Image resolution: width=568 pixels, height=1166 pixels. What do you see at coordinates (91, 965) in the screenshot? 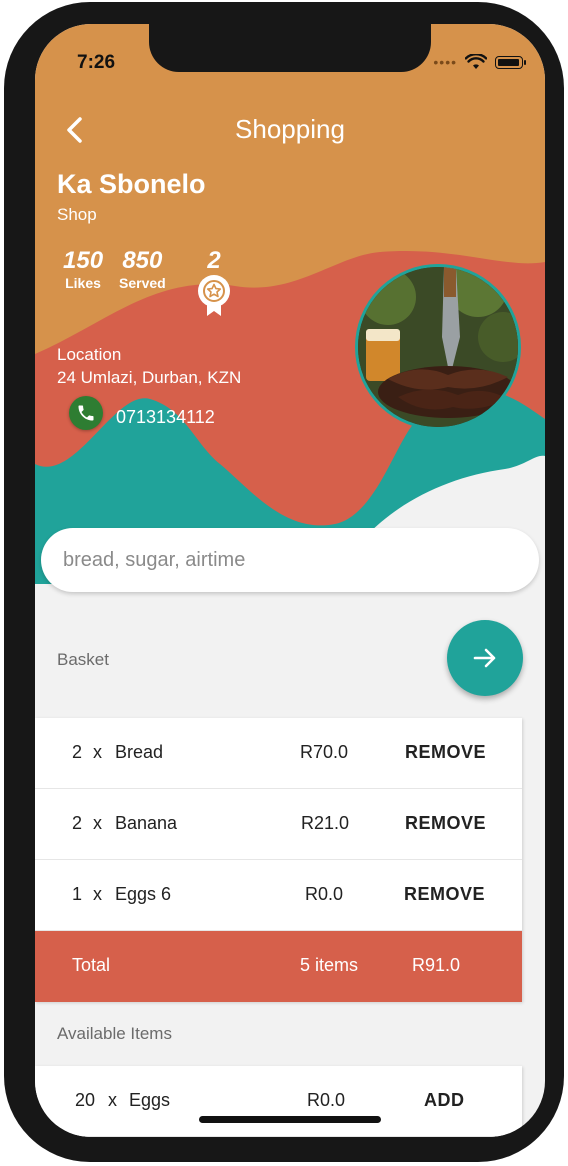
I see `total-label: Total` at bounding box center [91, 965].